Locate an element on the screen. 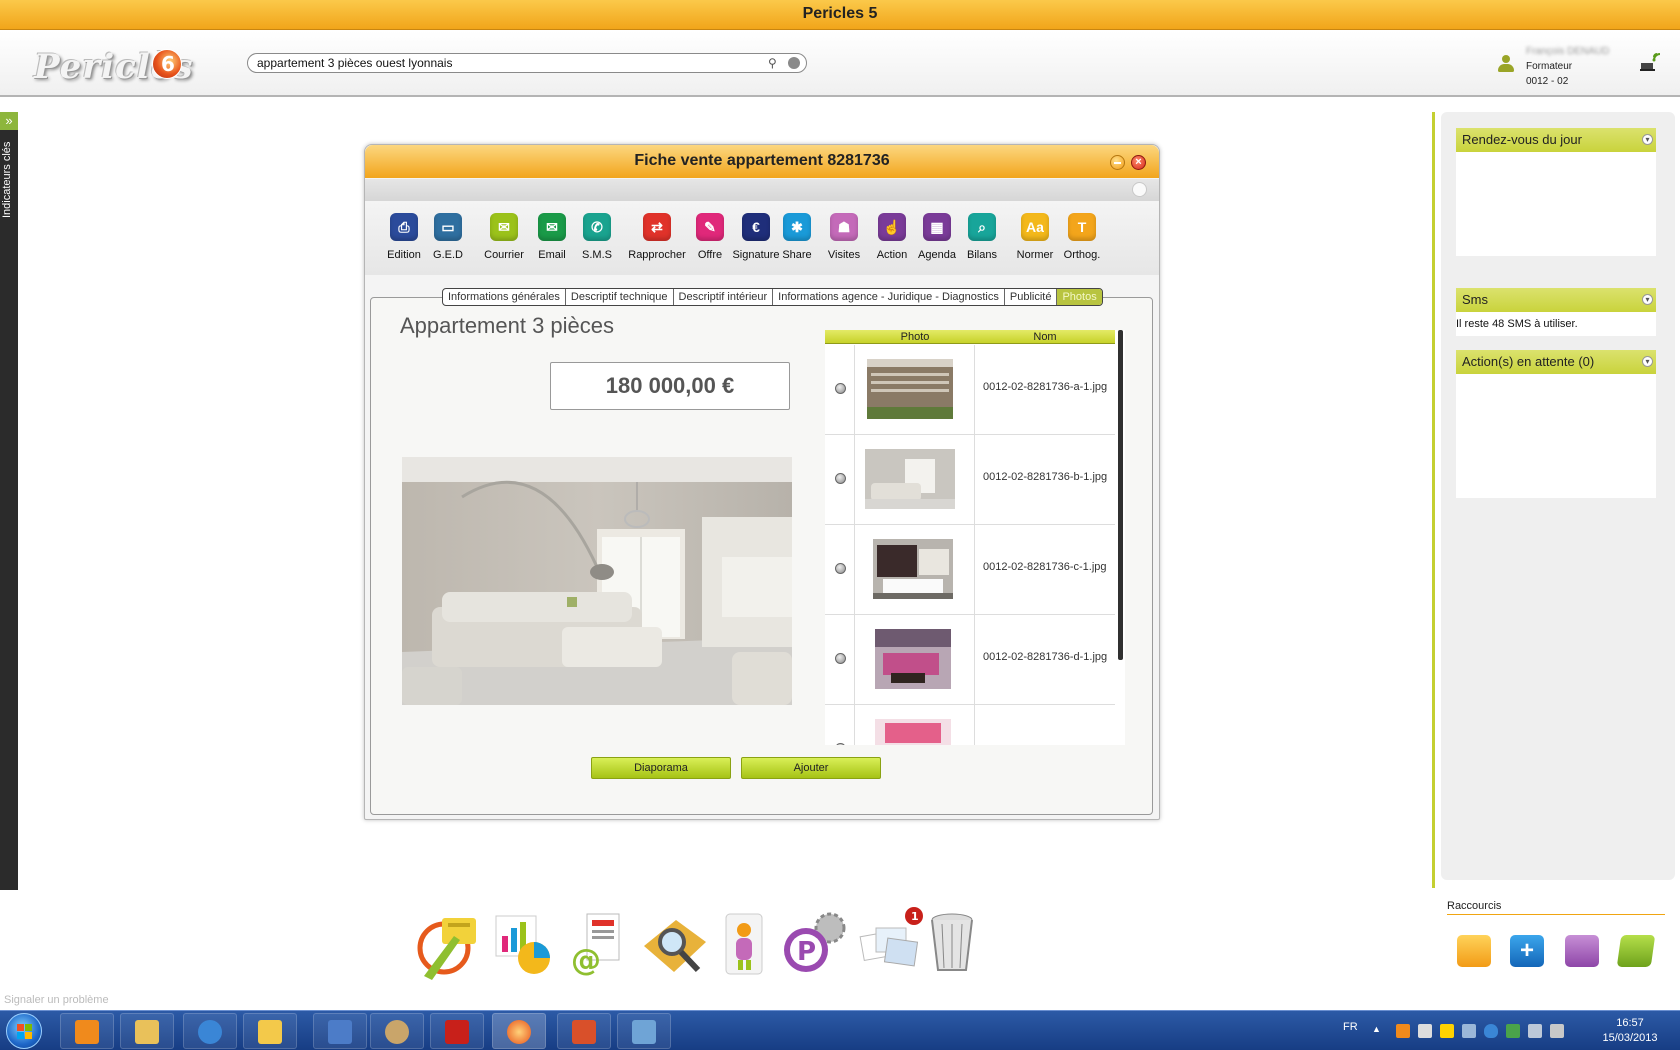 The height and width of the screenshot is (1050, 1680). toolbar-normer-button: Aa Normer is located at coordinates (1035, 238).